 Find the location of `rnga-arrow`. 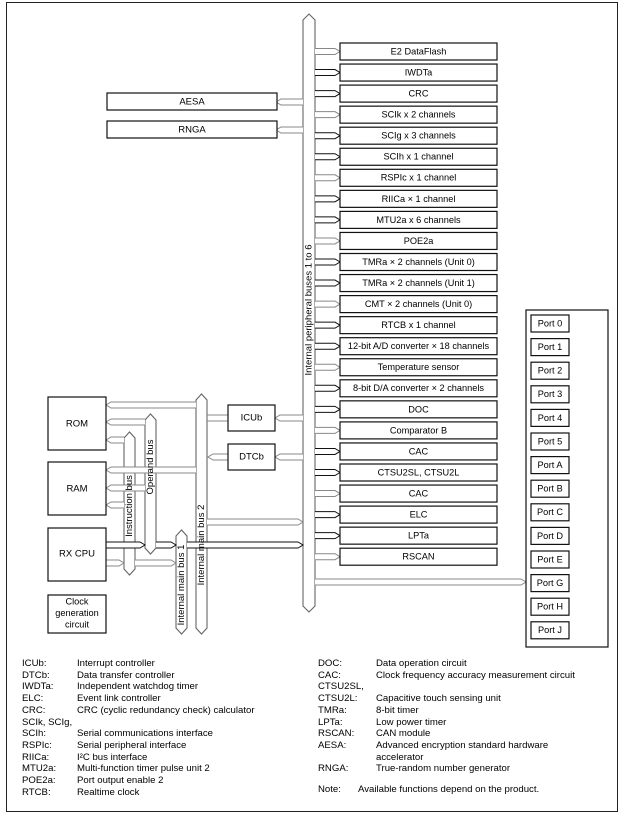

rnga-arrow is located at coordinates (289, 130).